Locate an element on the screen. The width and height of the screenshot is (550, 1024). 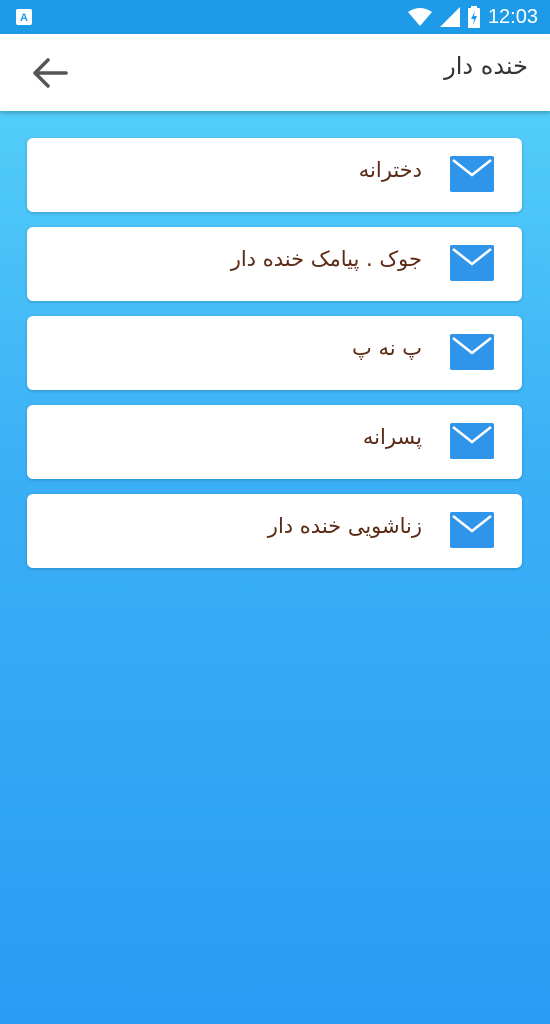
category-label: دخترانه is located at coordinates (390, 170).